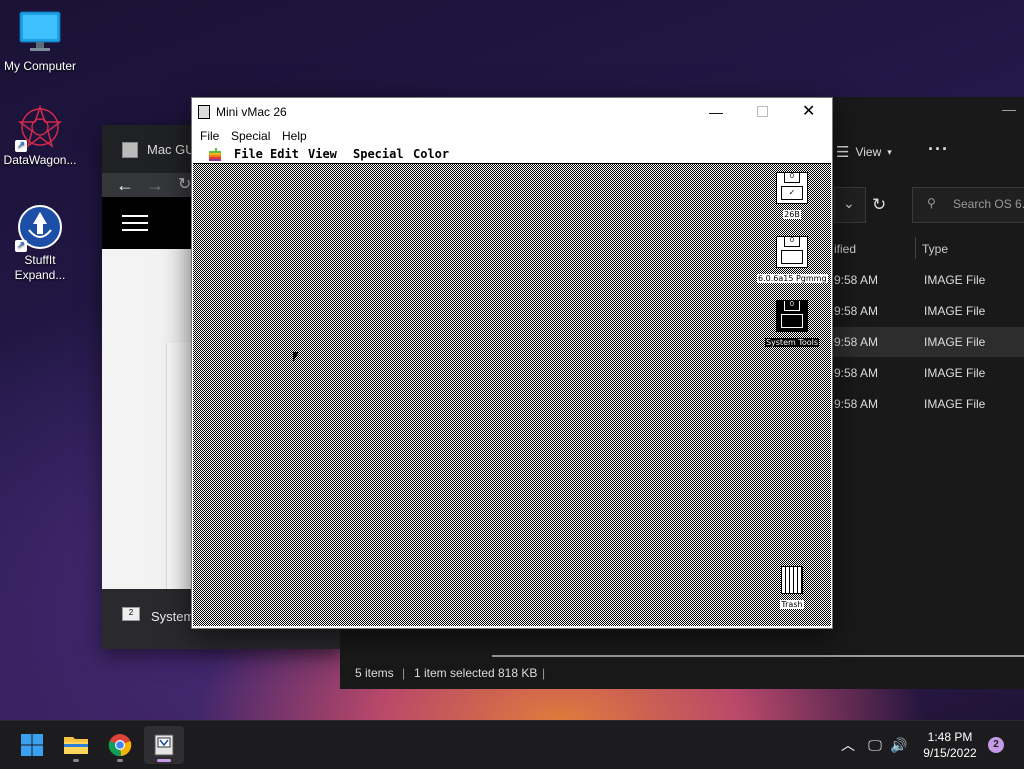 The height and width of the screenshot is (769, 1024). What do you see at coordinates (378, 154) in the screenshot?
I see `mac-menu-special: Special` at bounding box center [378, 154].